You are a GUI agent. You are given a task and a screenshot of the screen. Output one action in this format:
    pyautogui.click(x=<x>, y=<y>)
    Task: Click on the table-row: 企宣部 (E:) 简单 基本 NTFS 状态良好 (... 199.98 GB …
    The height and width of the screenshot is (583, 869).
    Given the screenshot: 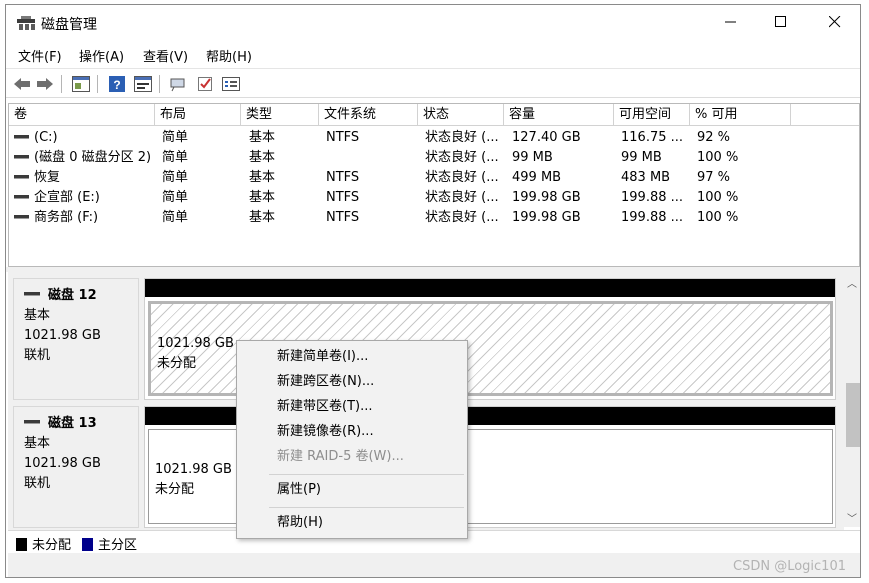 What is the action you would take?
    pyautogui.click(x=434, y=197)
    